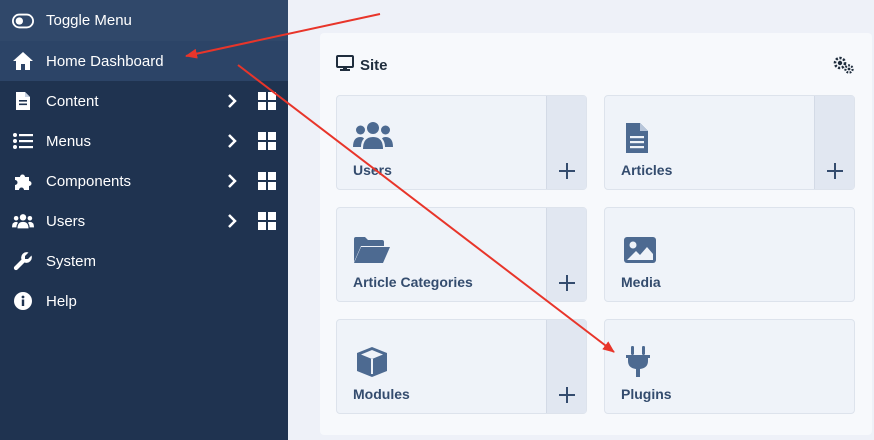  Describe the element at coordinates (61, 301) in the screenshot. I see `sidebar-item-label: Help` at that location.